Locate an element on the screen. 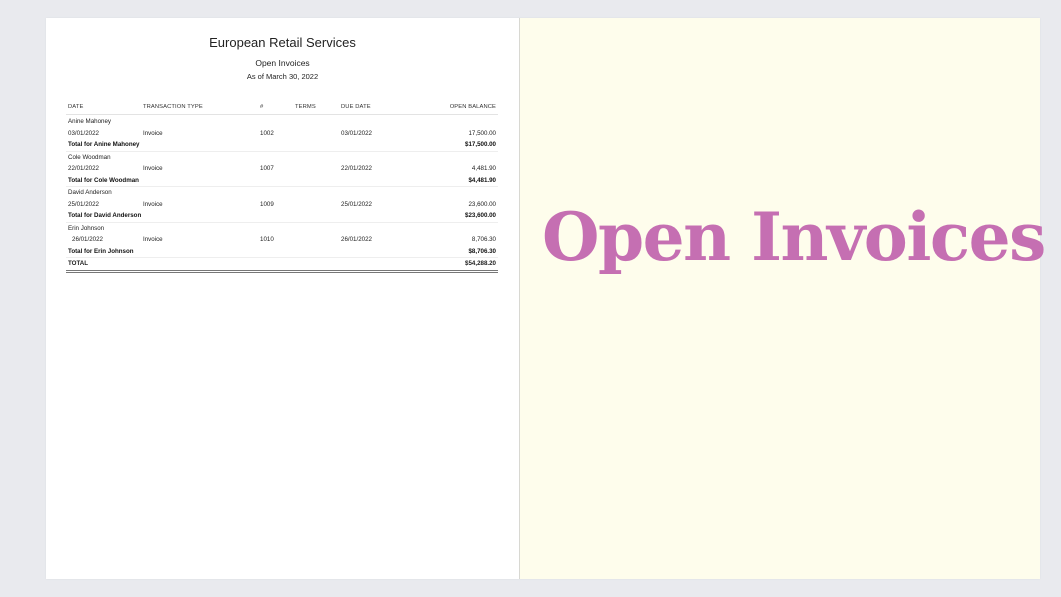 The height and width of the screenshot is (597, 1061). invoice-due-date: 22/01/2022 is located at coordinates (356, 168).